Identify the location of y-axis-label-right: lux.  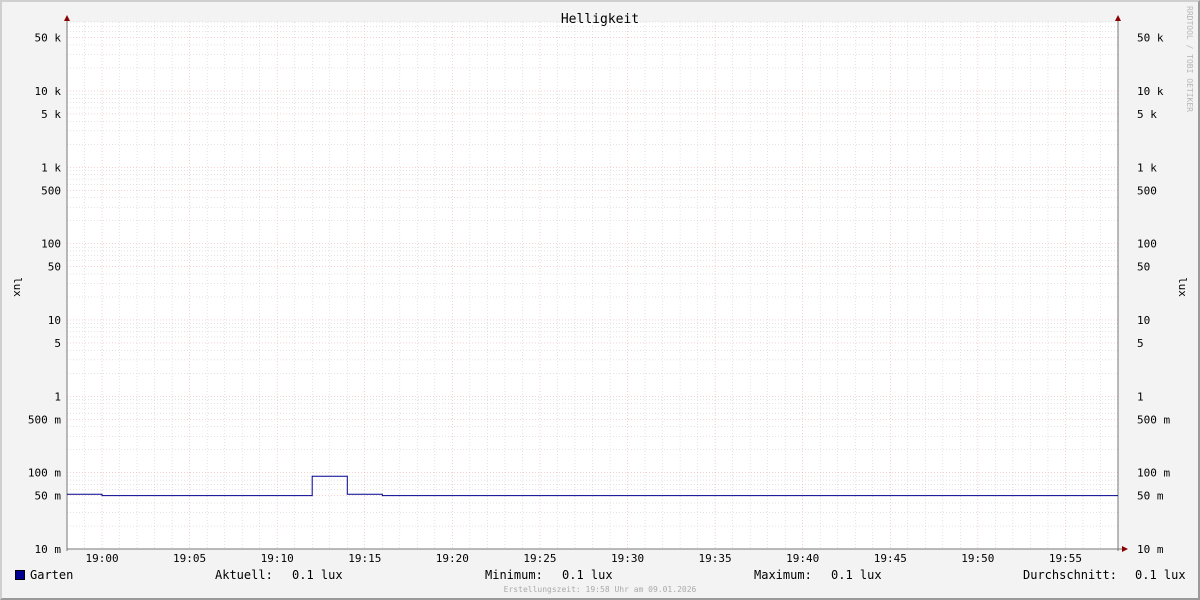
(1182, 287).